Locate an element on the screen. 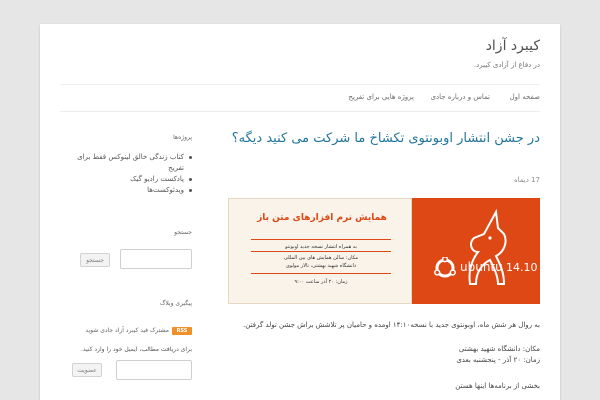 The height and width of the screenshot is (400, 600). search-form: جستجو is located at coordinates (127, 260).